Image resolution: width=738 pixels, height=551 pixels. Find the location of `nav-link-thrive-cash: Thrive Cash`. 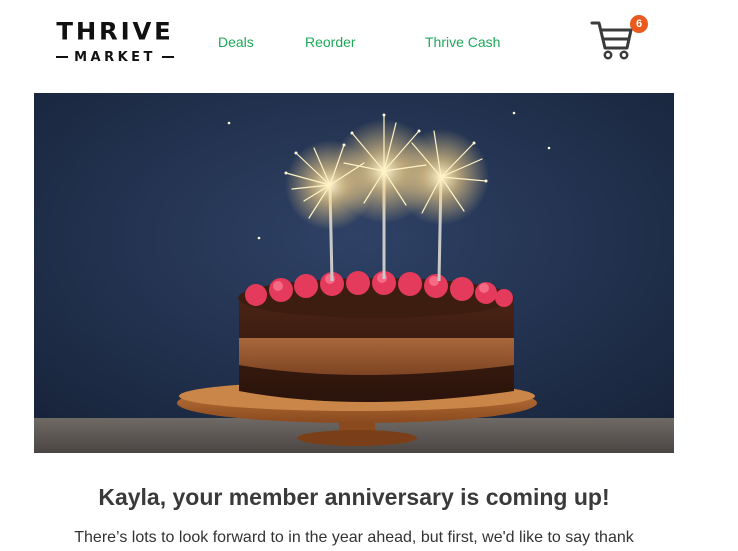

nav-link-thrive-cash: Thrive Cash is located at coordinates (462, 42).